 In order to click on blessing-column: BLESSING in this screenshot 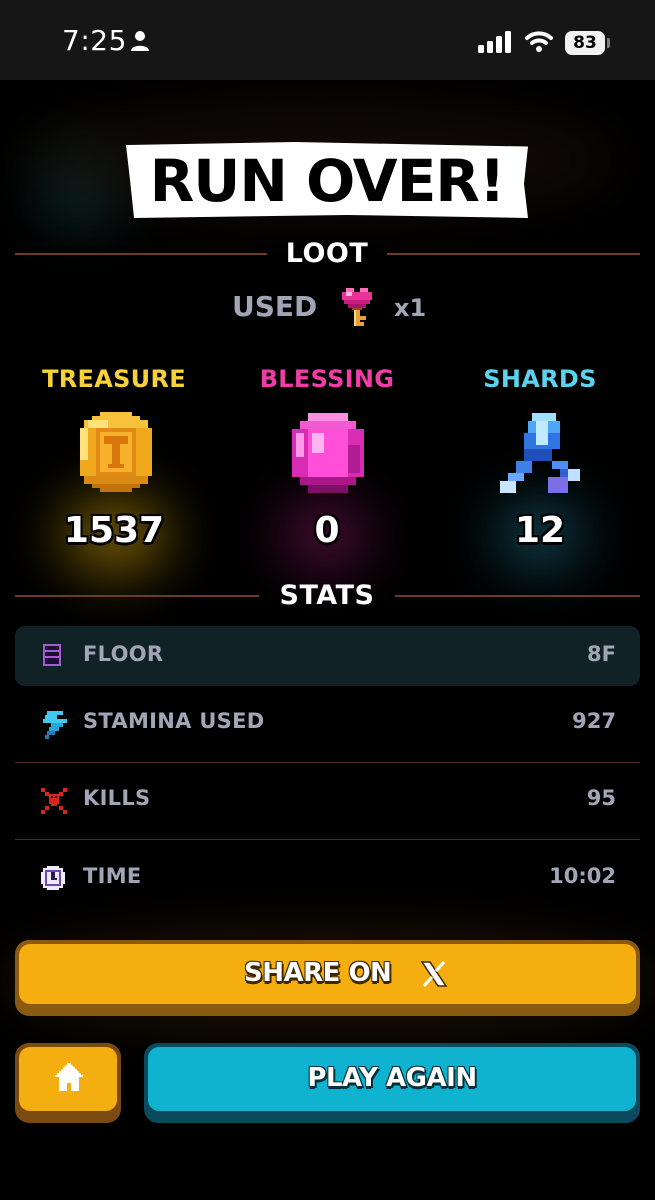, I will do `click(327, 379)`.